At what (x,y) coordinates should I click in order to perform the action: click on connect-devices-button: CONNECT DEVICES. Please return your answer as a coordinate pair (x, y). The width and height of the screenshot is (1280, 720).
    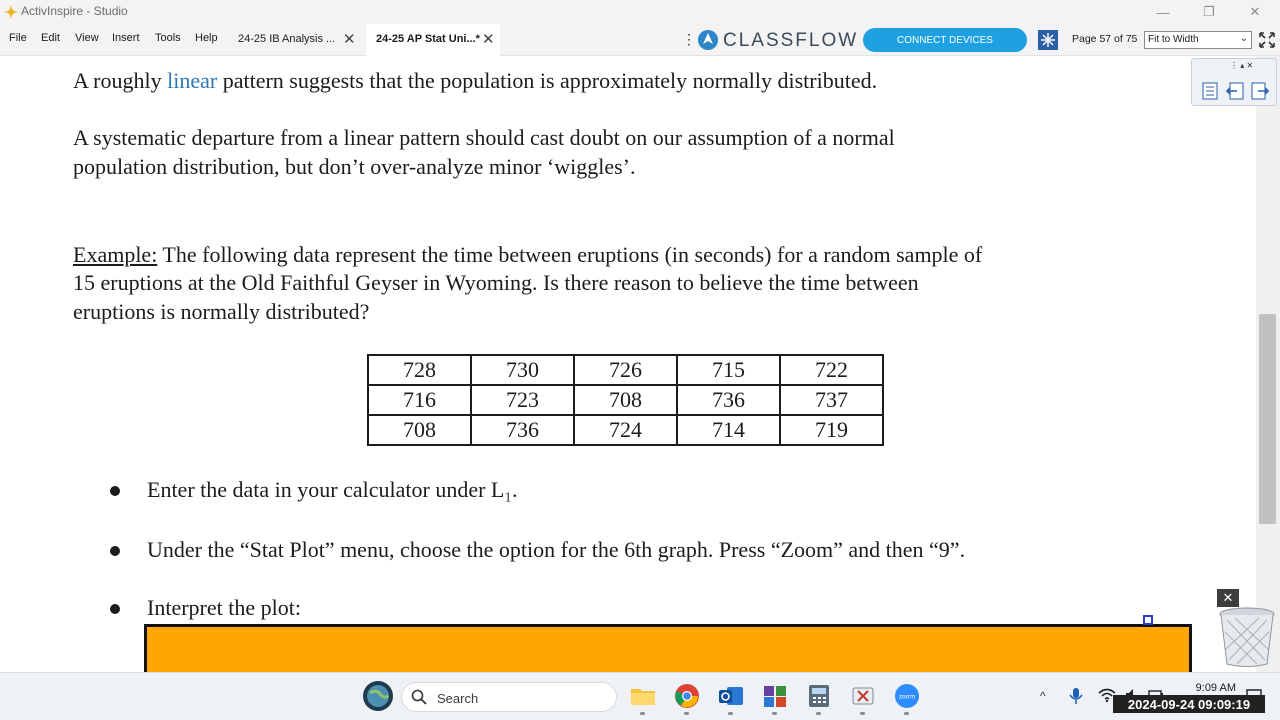
    Looking at the image, I should click on (945, 40).